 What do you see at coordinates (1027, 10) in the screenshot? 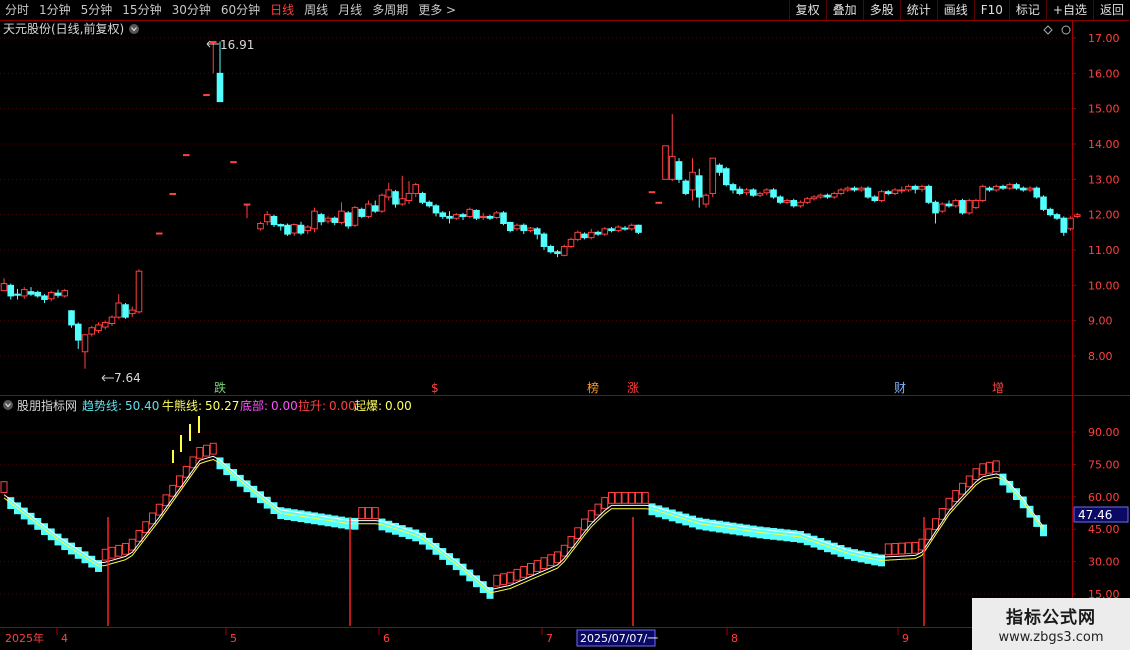
I see `tool-button-6: 标记` at bounding box center [1027, 10].